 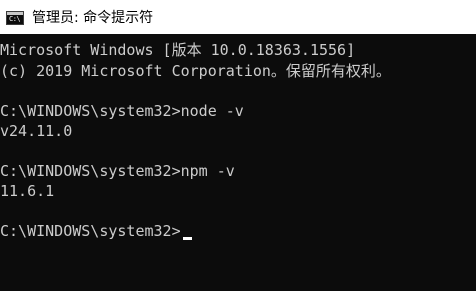 I want to click on command-prompt-icon-text: C:\, so click(x=15, y=19).